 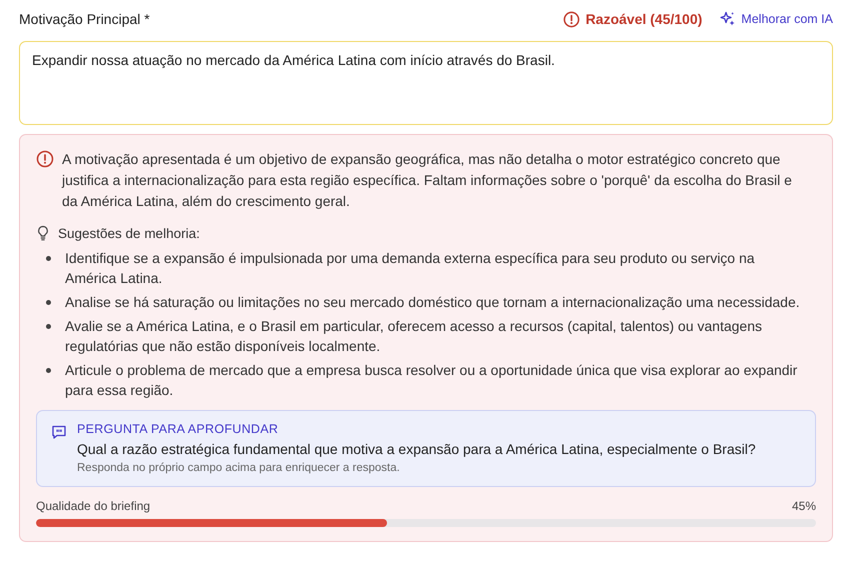 I want to click on alert-icon, so click(x=45, y=159).